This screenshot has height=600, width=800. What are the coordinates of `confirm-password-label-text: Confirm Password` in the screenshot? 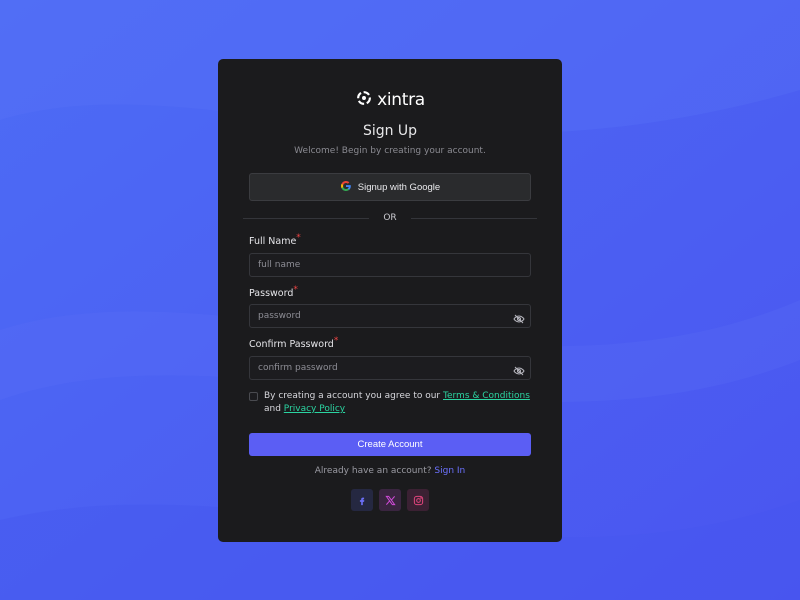 It's located at (291, 344).